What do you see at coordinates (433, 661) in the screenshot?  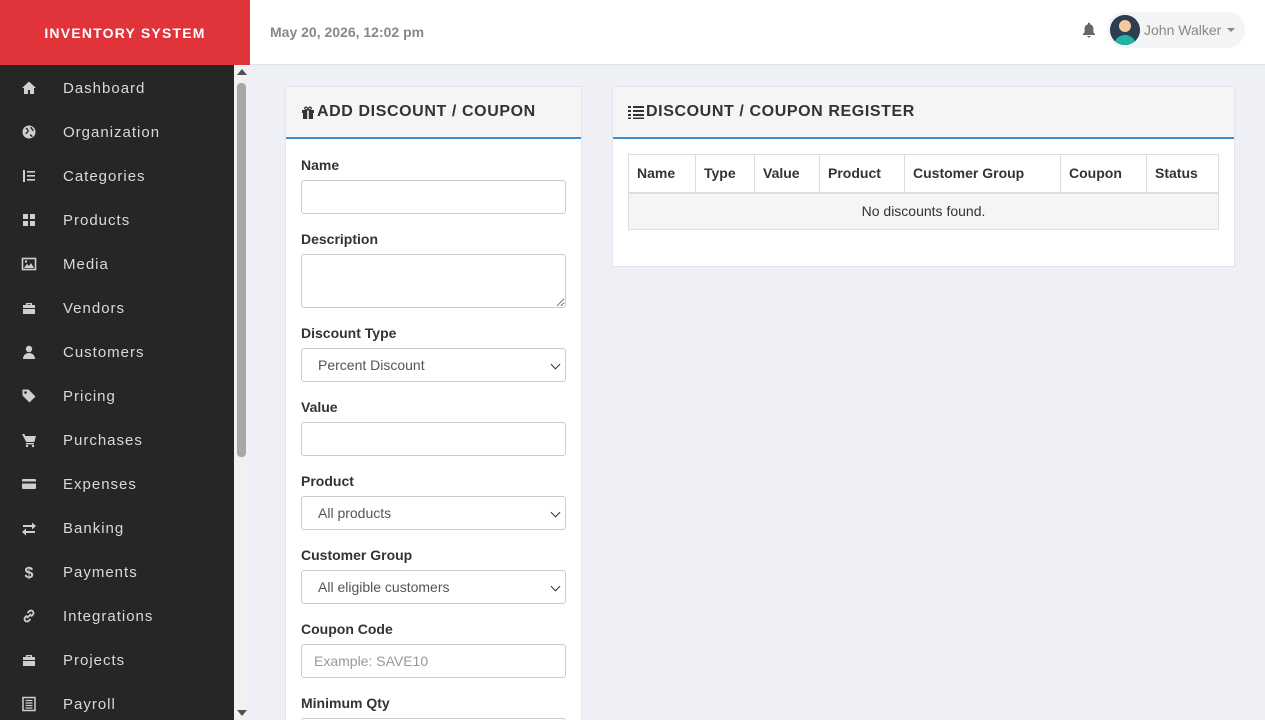 I see `coupon-code-input` at bounding box center [433, 661].